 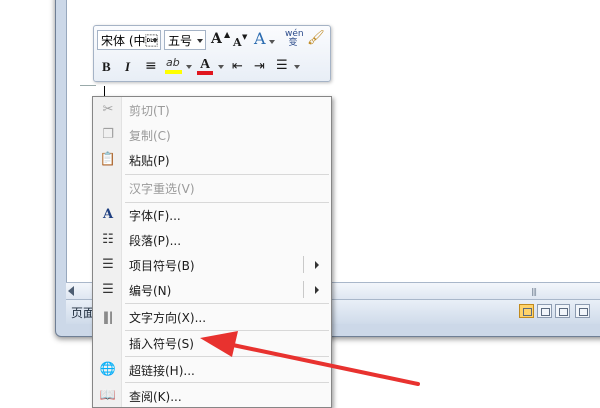 What do you see at coordinates (562, 311) in the screenshot?
I see `web-layout-view-icon` at bounding box center [562, 311].